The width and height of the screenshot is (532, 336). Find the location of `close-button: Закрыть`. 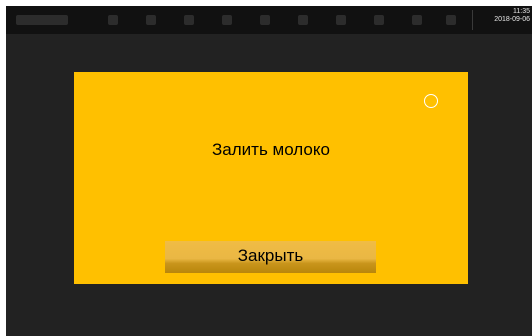

close-button: Закрыть is located at coordinates (270, 257).